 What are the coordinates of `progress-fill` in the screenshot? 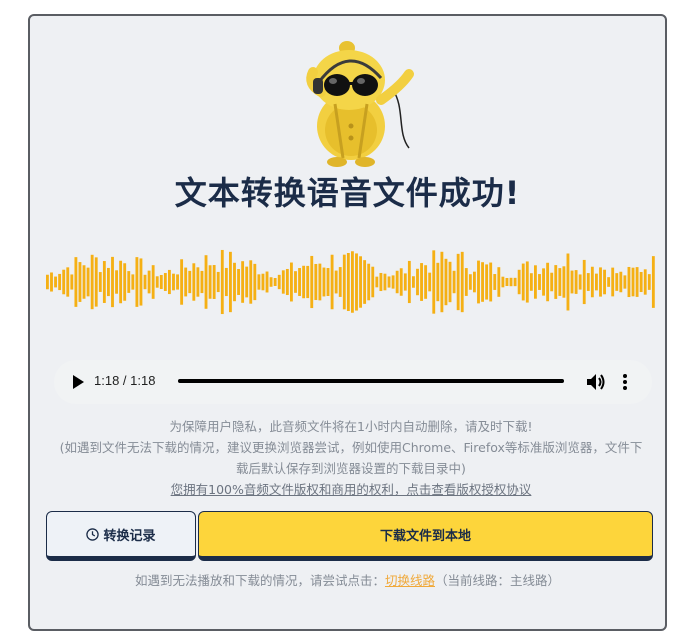 It's located at (371, 381).